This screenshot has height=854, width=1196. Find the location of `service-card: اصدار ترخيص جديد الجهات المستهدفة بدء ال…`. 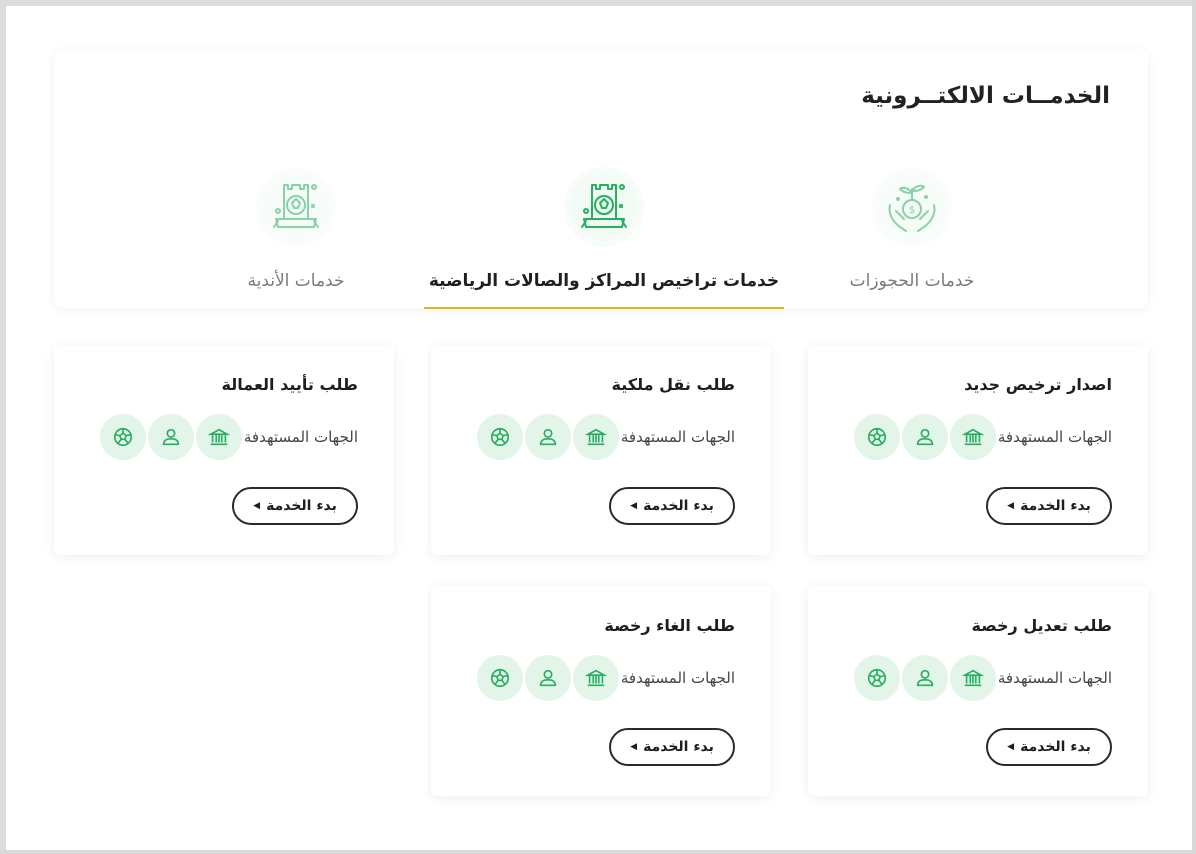

service-card: اصدار ترخيص جديد الجهات المستهدفة بدء ال… is located at coordinates (978, 450).